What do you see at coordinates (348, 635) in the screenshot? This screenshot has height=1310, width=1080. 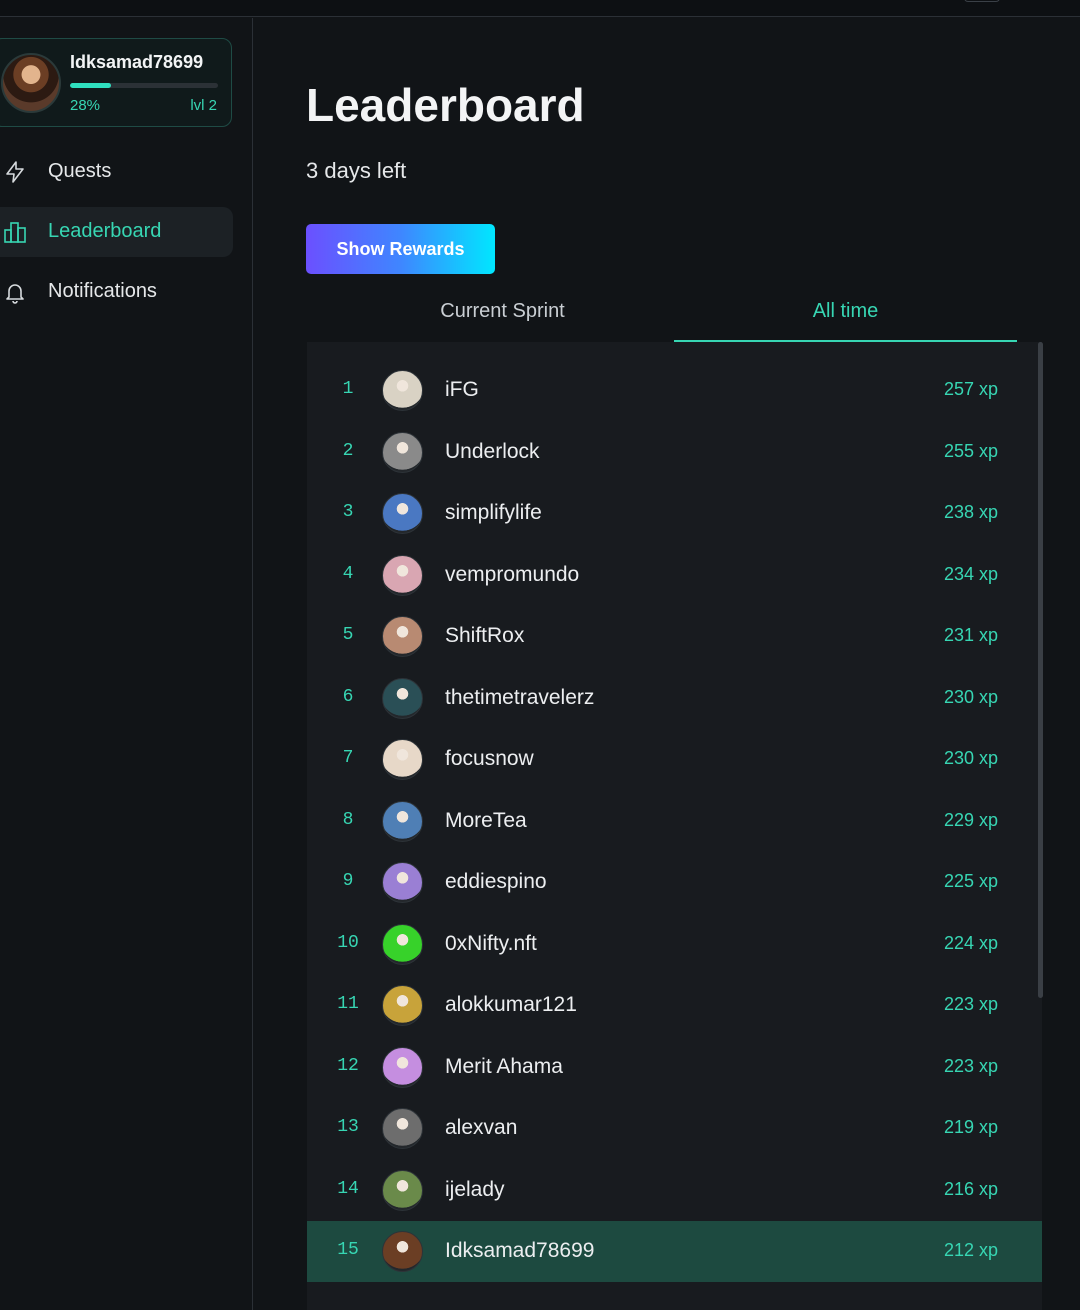 I see `rank-number: 5` at bounding box center [348, 635].